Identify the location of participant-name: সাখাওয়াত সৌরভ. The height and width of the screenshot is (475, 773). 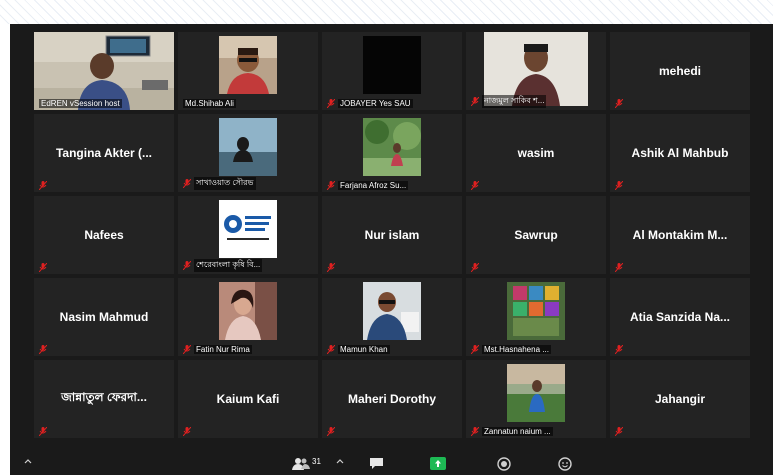
(225, 183).